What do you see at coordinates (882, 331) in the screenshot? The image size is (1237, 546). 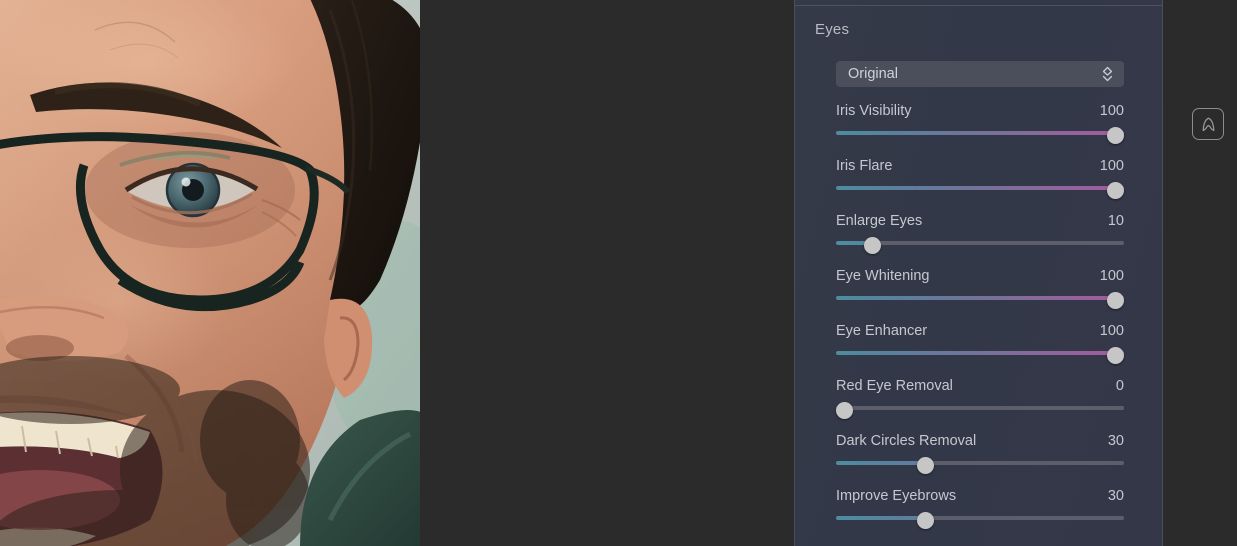 I see `slider-label: Eye Enhancer` at bounding box center [882, 331].